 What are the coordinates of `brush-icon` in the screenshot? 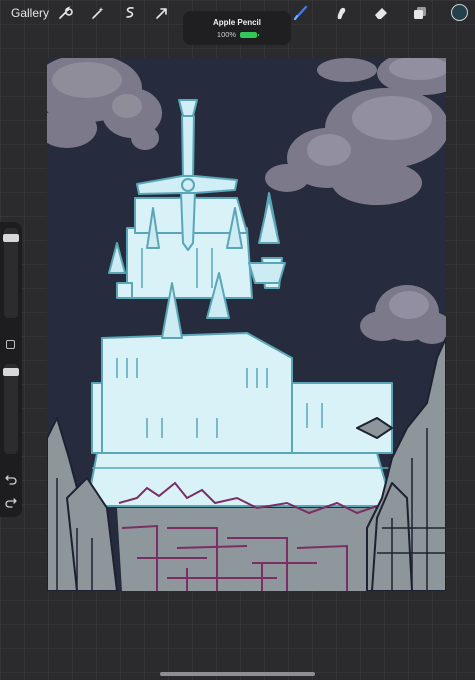 It's located at (301, 13).